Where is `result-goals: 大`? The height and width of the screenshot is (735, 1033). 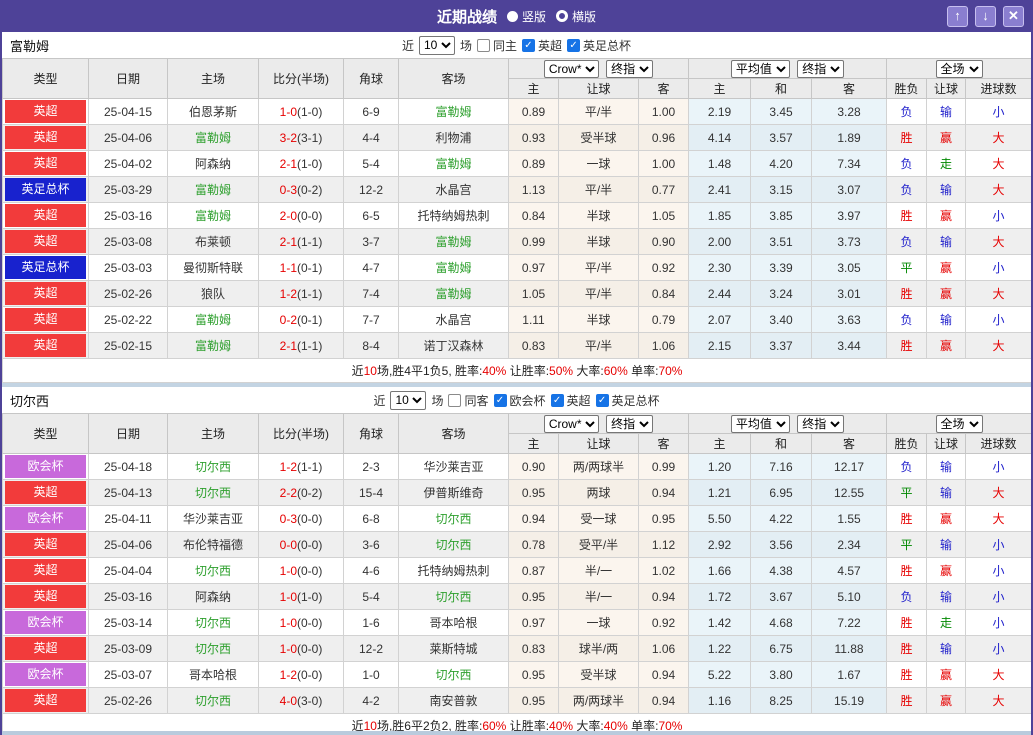 result-goals: 大 is located at coordinates (998, 189).